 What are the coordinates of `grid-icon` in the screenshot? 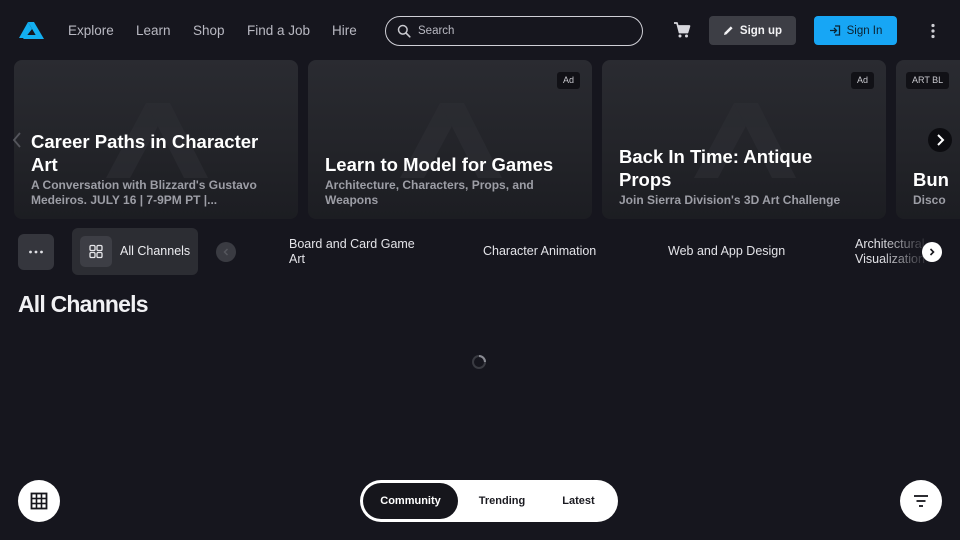 It's located at (96, 251).